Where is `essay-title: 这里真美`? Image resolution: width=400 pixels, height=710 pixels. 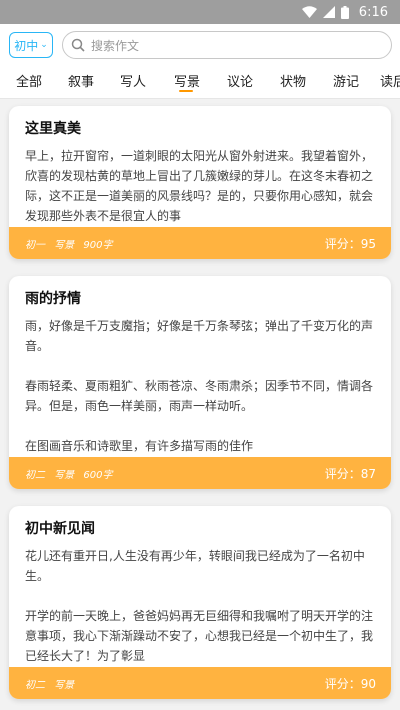
essay-title: 这里真美 is located at coordinates (53, 129).